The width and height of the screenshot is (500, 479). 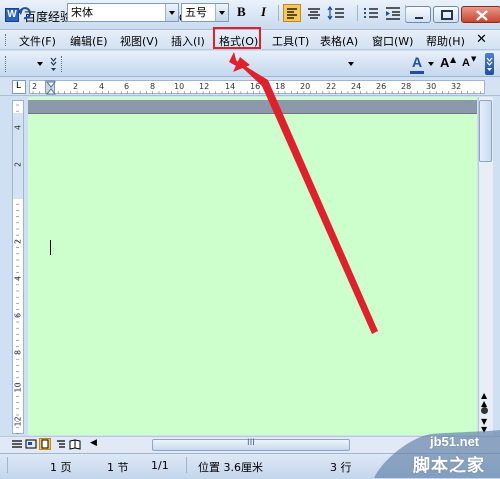 I want to click on align-left-icon, so click(x=292, y=13).